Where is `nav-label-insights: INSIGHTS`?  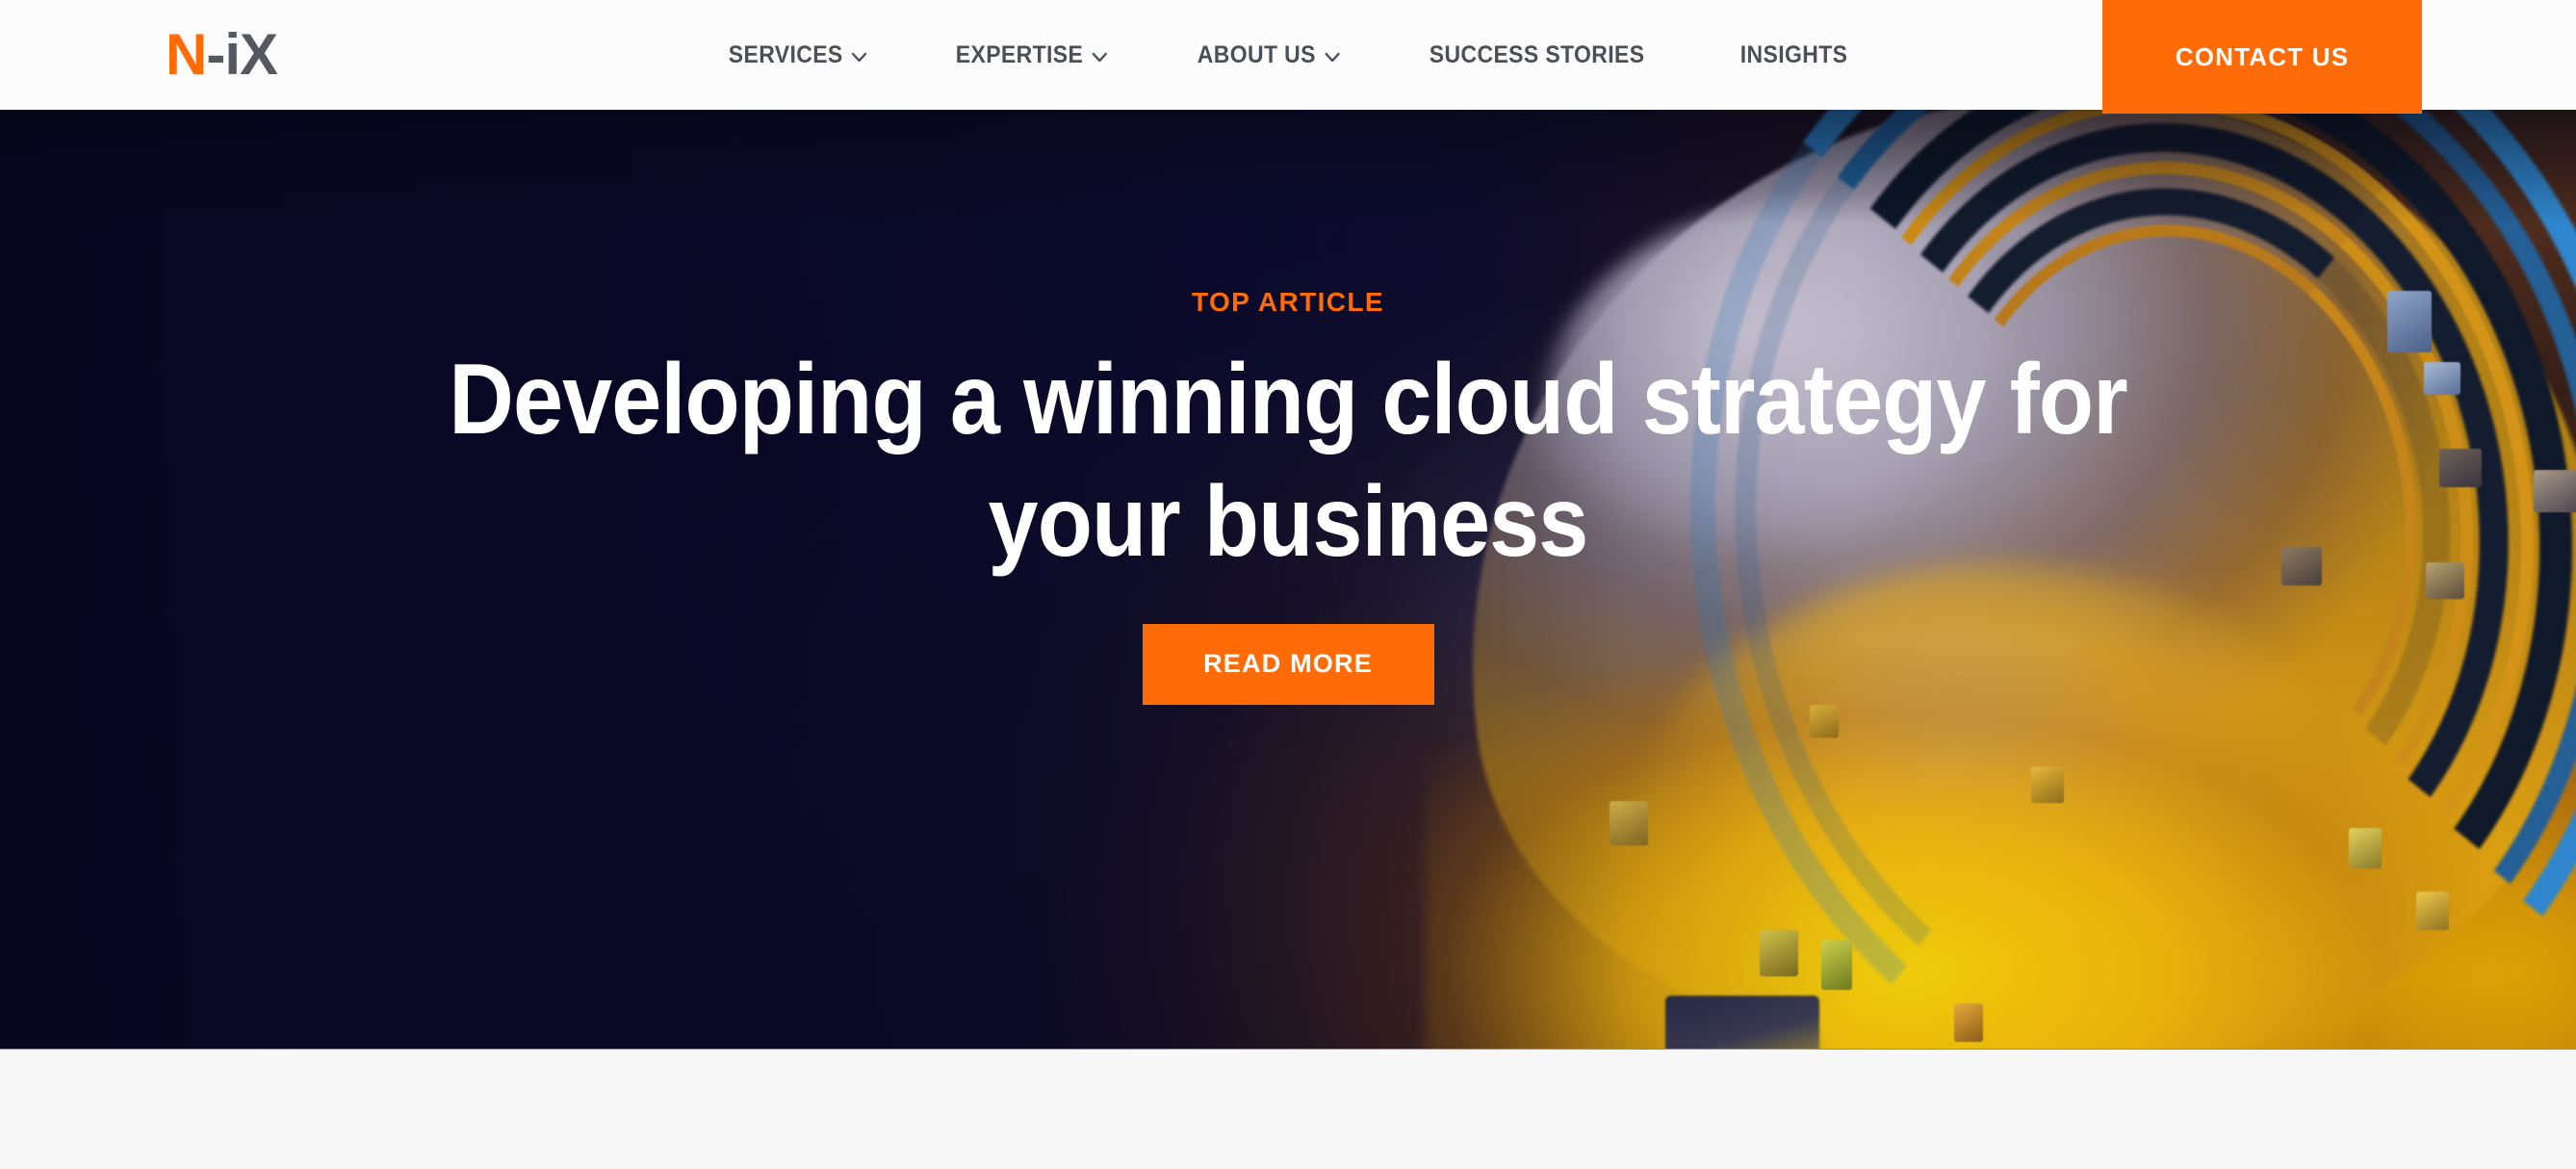 nav-label-insights: INSIGHTS is located at coordinates (1794, 54).